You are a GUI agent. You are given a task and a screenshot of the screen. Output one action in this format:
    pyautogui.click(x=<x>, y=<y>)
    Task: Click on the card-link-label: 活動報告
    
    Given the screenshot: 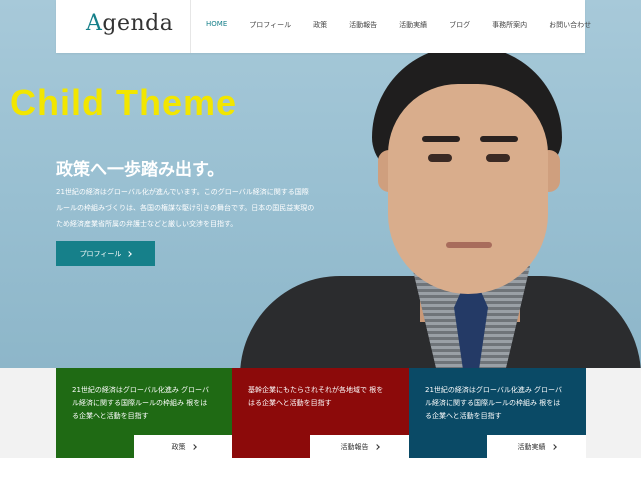 What is the action you would take?
    pyautogui.click(x=354, y=446)
    